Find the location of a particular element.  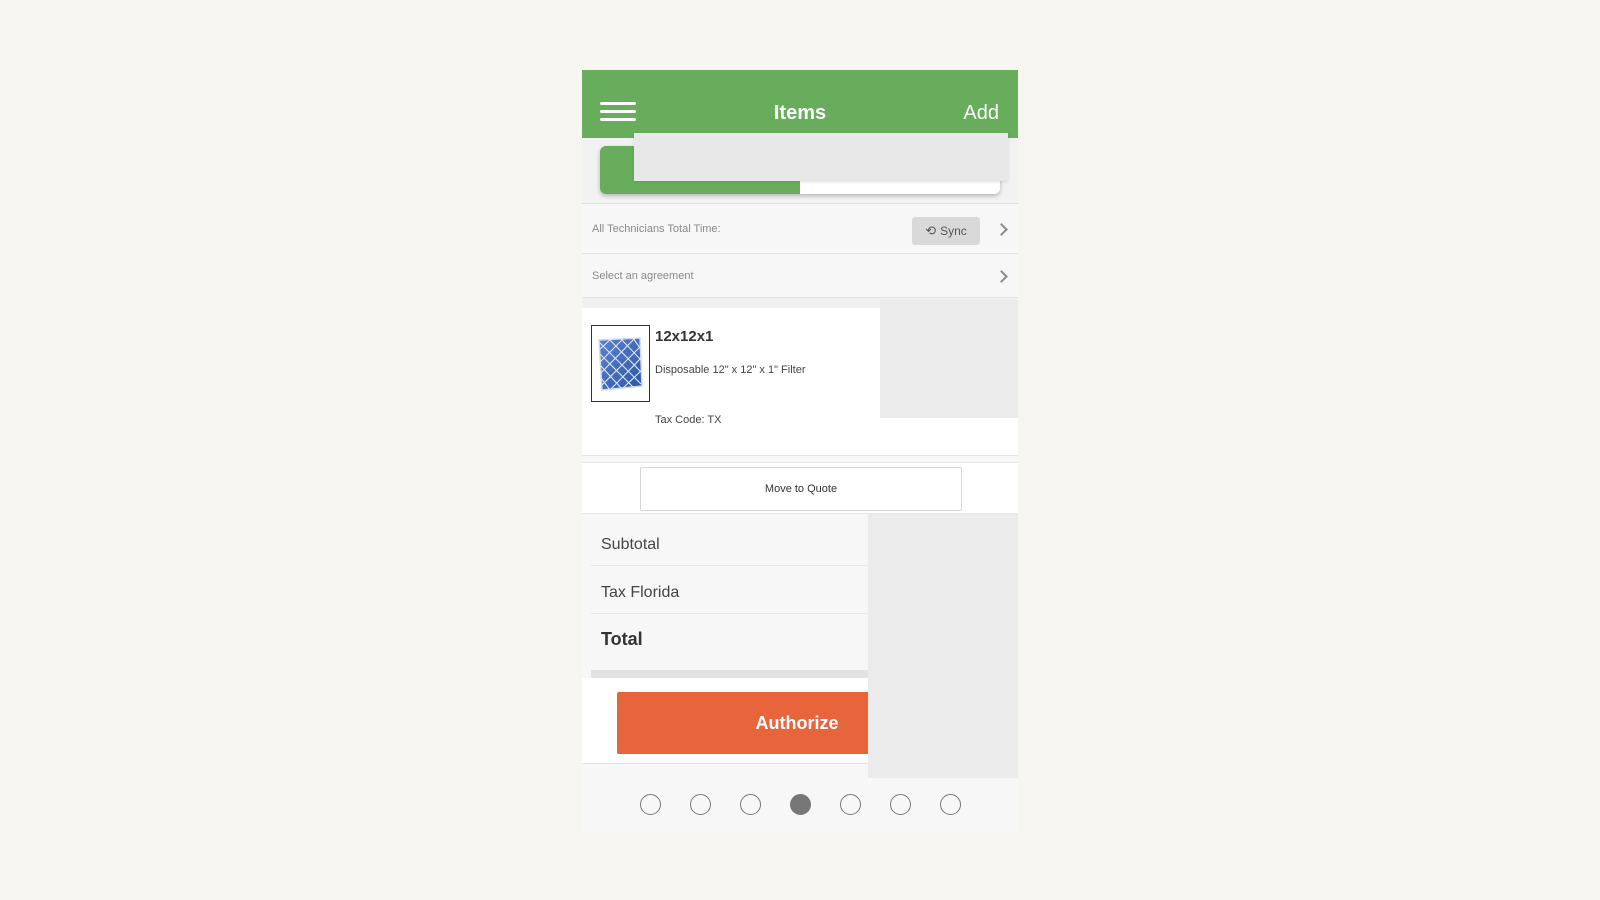

top-nav-bar: Items Add is located at coordinates (800, 104).